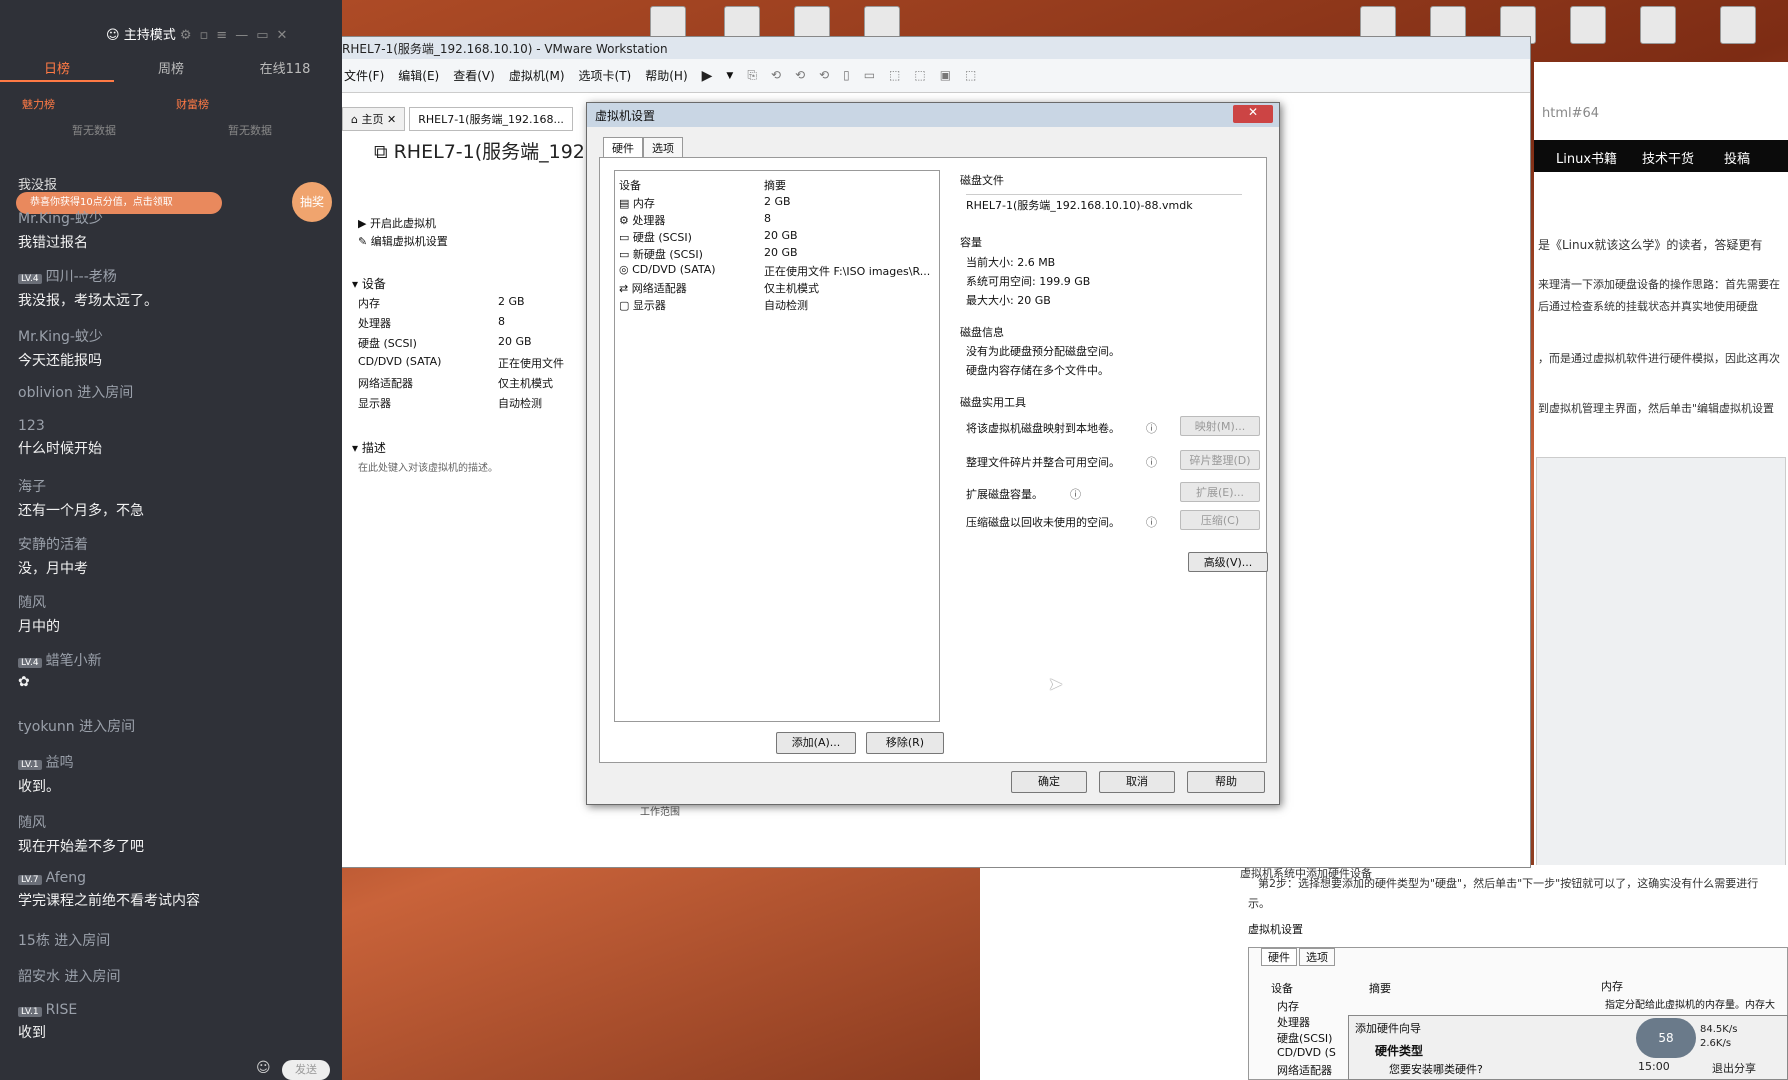 This screenshot has width=1788, height=1080. What do you see at coordinates (971, 242) in the screenshot?
I see `capacity-header: 容量` at bounding box center [971, 242].